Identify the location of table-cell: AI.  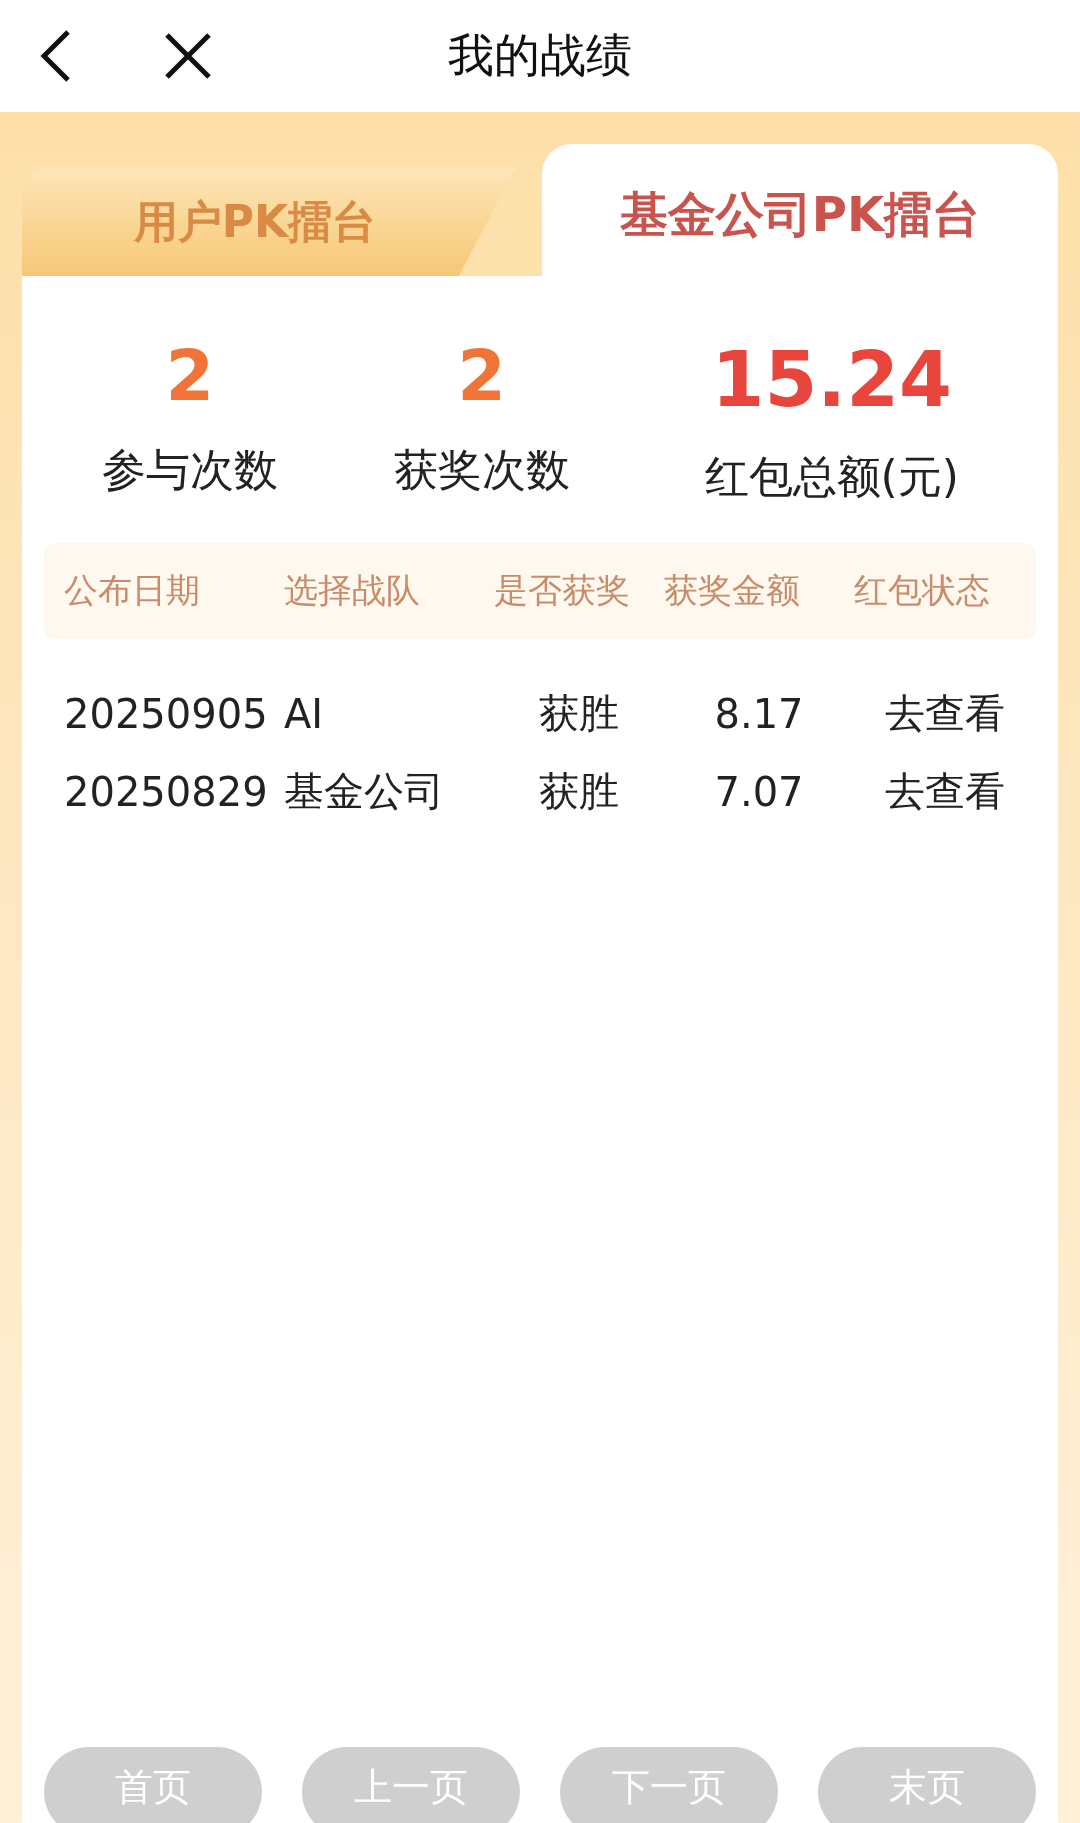
(304, 713).